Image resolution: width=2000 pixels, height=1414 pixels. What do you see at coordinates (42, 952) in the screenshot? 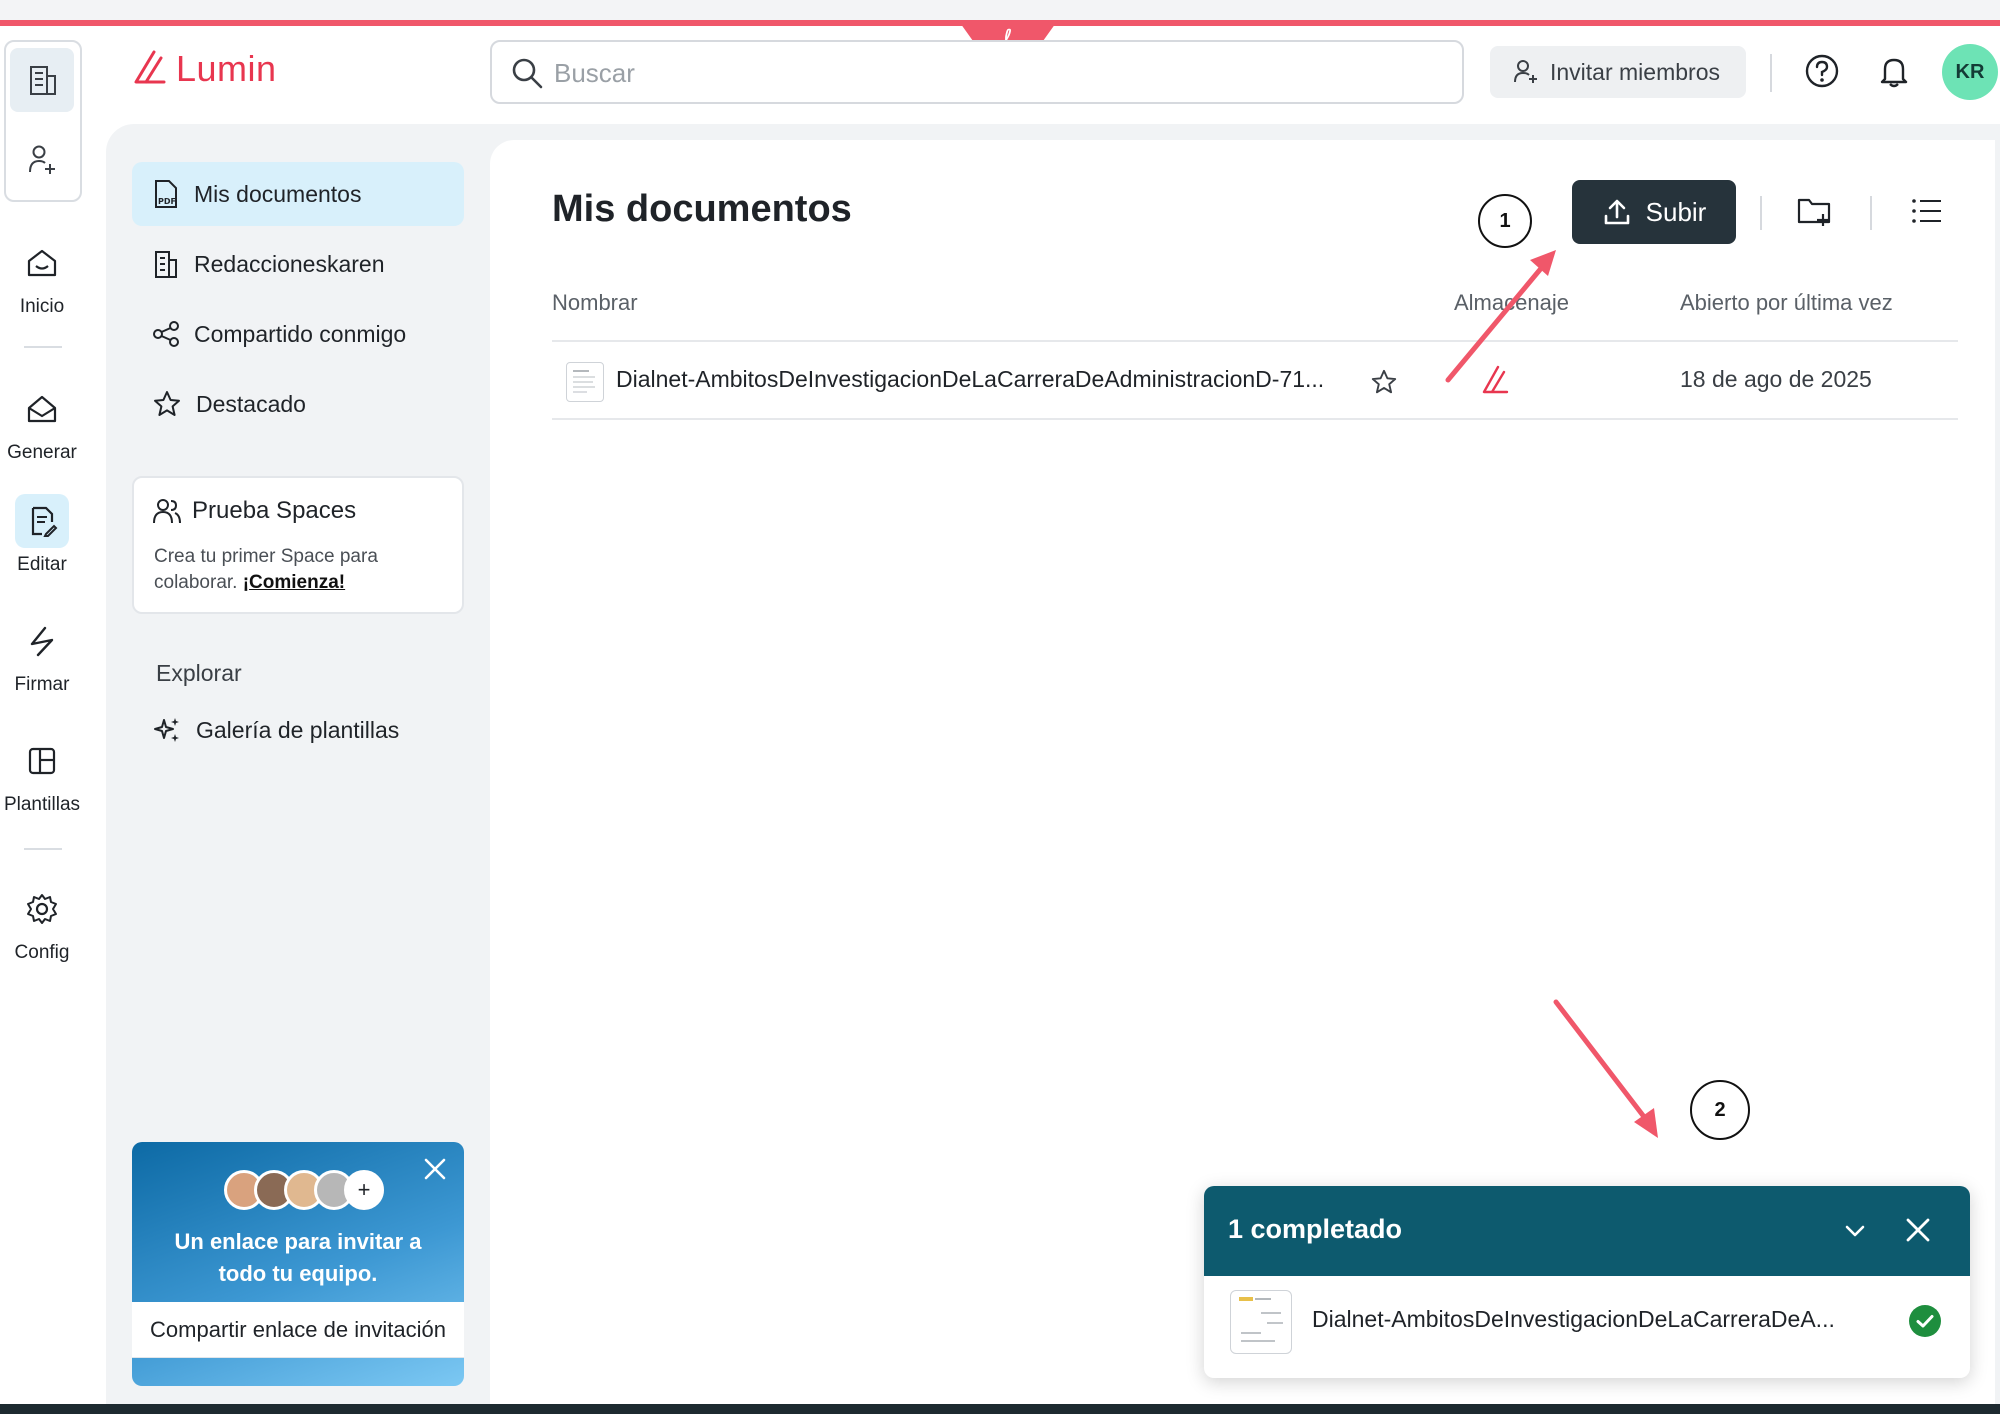
I see `rail-label: Config` at bounding box center [42, 952].